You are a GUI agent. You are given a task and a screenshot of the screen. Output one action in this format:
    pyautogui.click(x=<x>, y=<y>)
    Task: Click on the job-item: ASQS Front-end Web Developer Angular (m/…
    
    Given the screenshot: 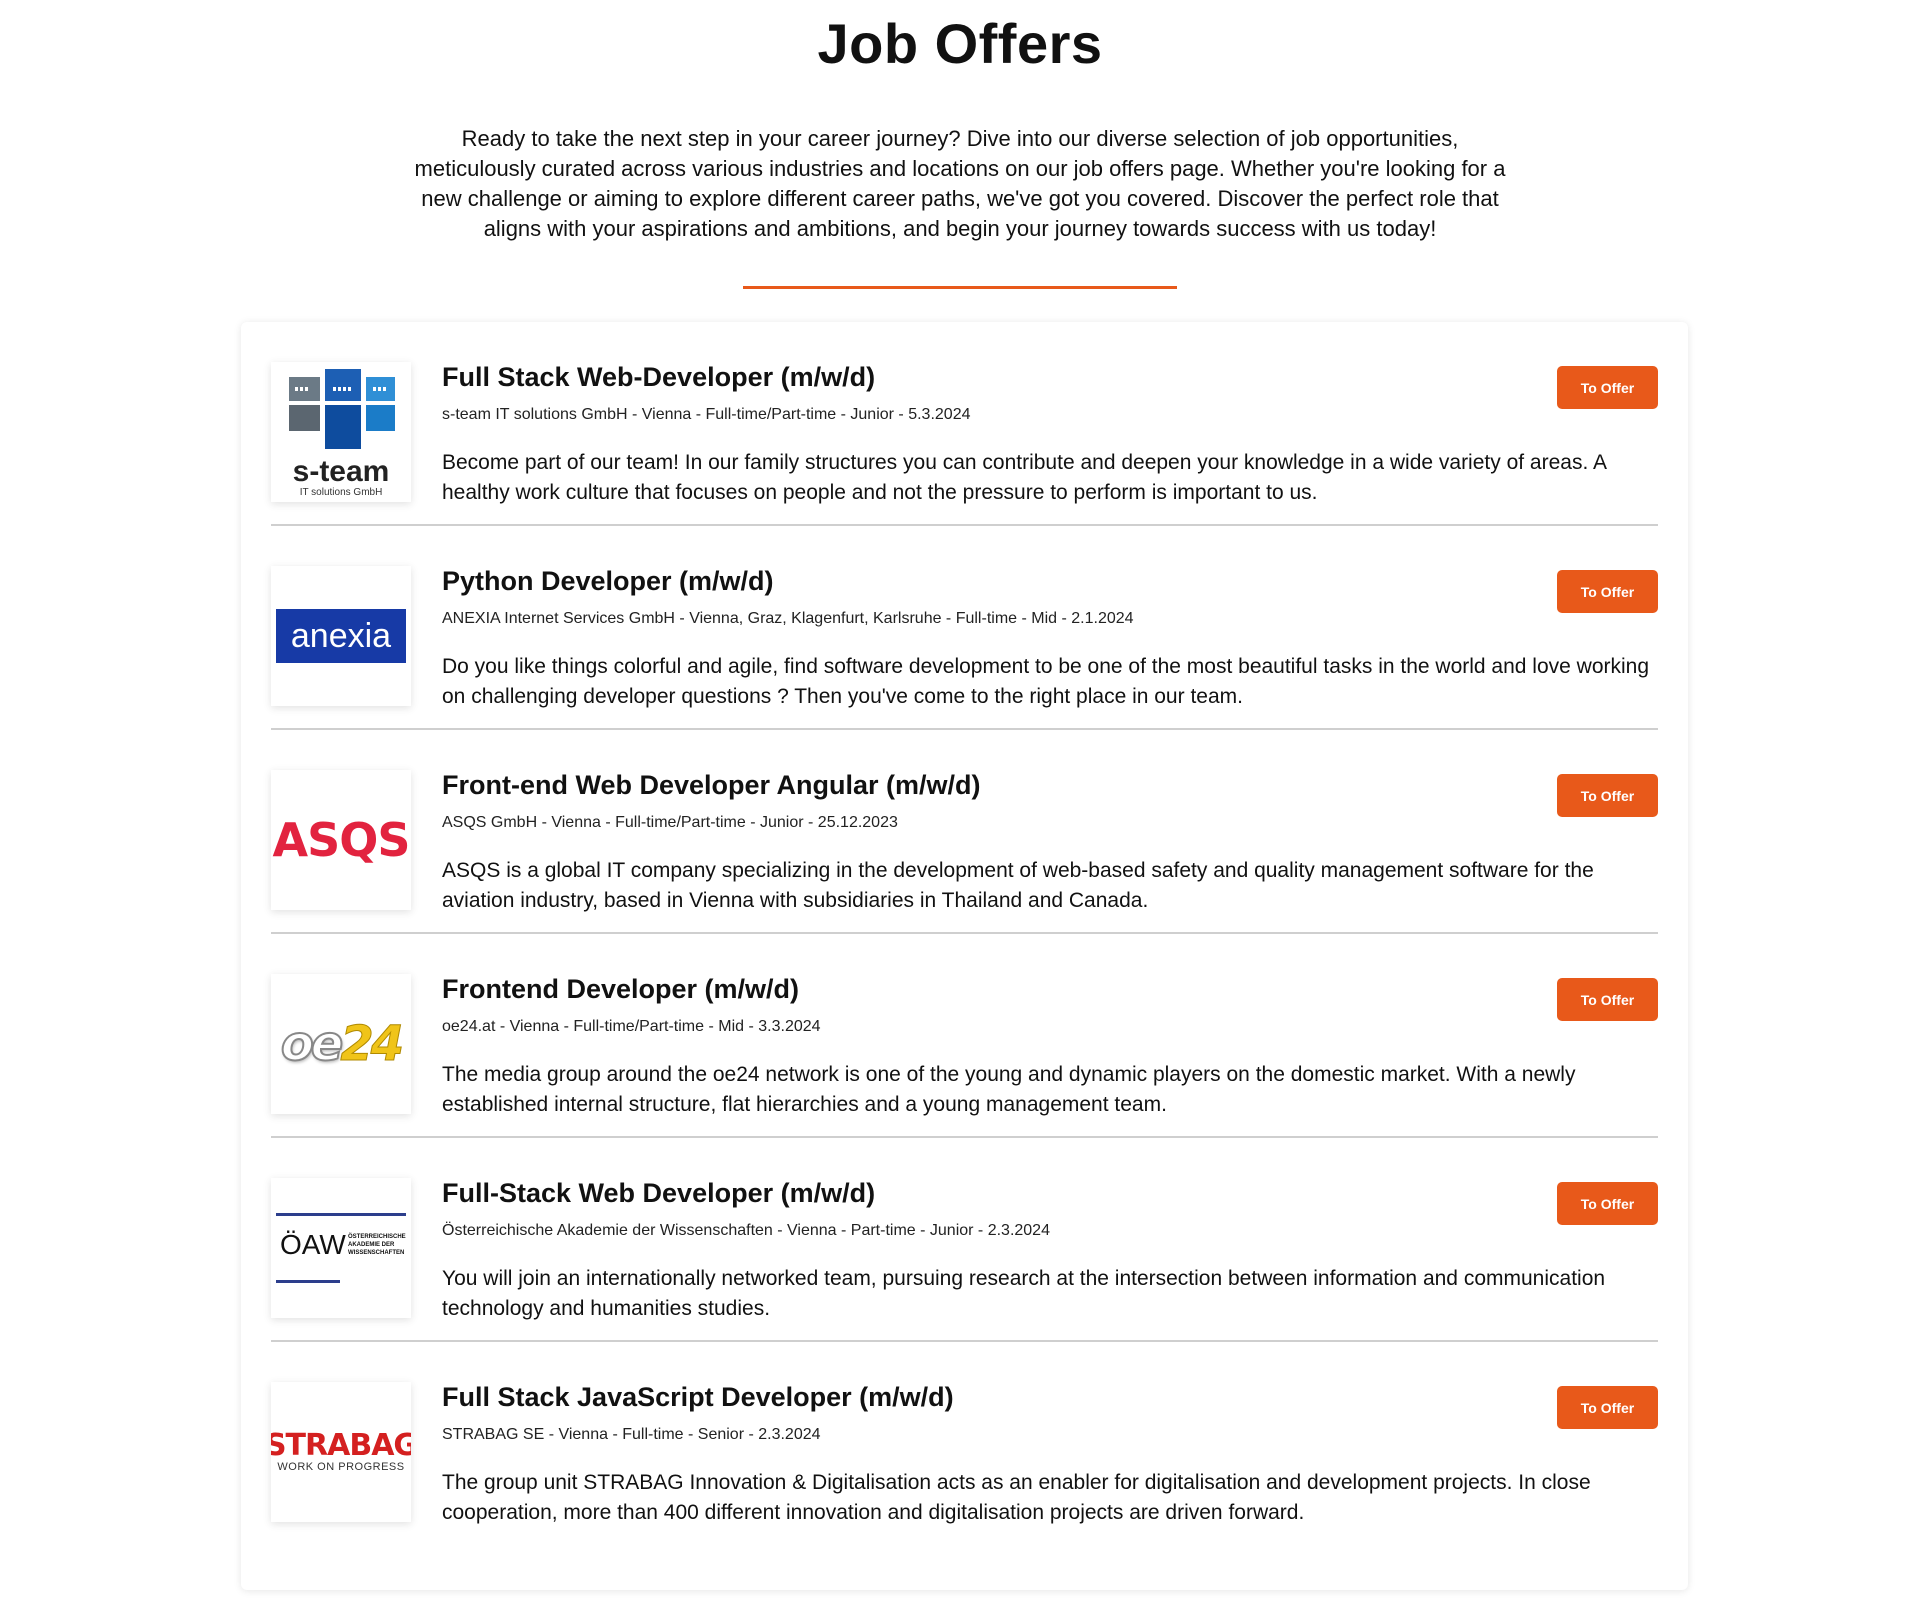 What is the action you would take?
    pyautogui.click(x=964, y=832)
    